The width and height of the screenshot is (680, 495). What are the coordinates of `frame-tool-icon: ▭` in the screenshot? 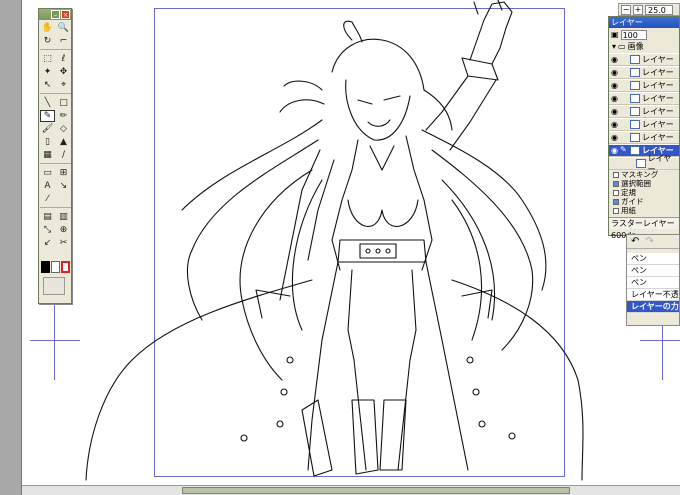 It's located at (47, 173).